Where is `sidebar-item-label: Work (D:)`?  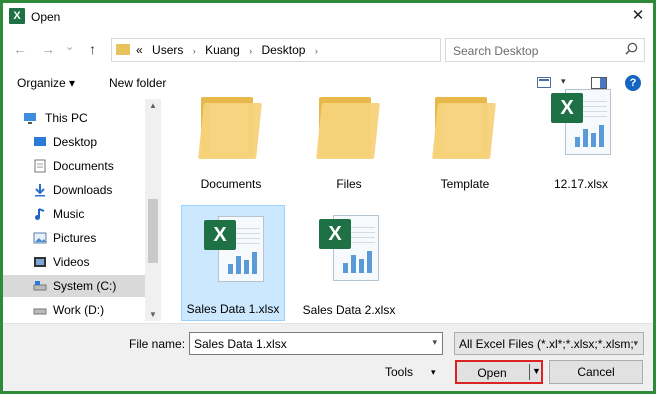
sidebar-item-label: Work (D:) is located at coordinates (79, 310).